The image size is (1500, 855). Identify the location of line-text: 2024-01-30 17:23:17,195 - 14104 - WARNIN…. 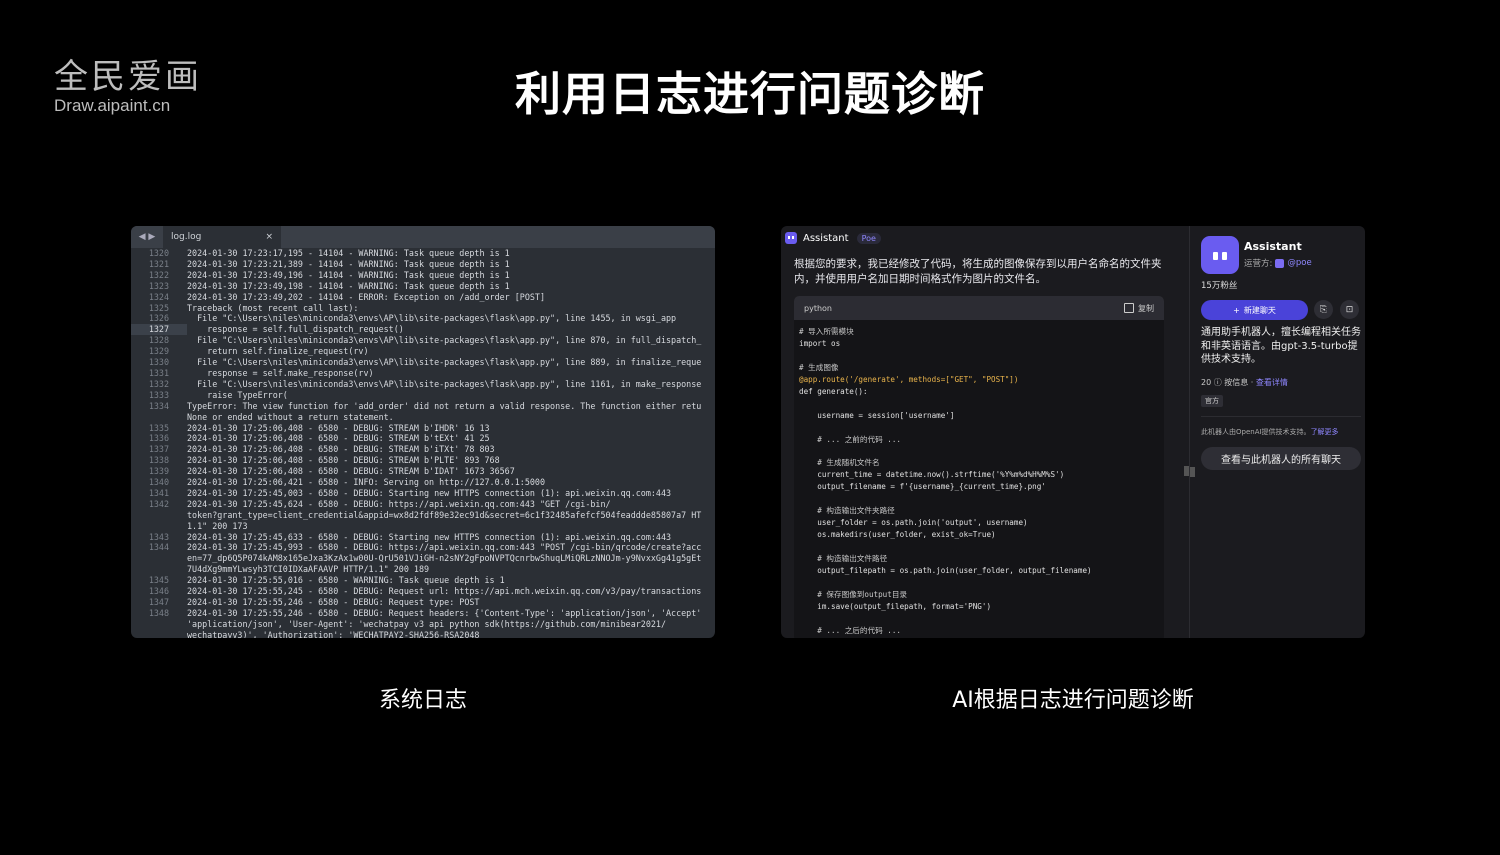
(348, 253).